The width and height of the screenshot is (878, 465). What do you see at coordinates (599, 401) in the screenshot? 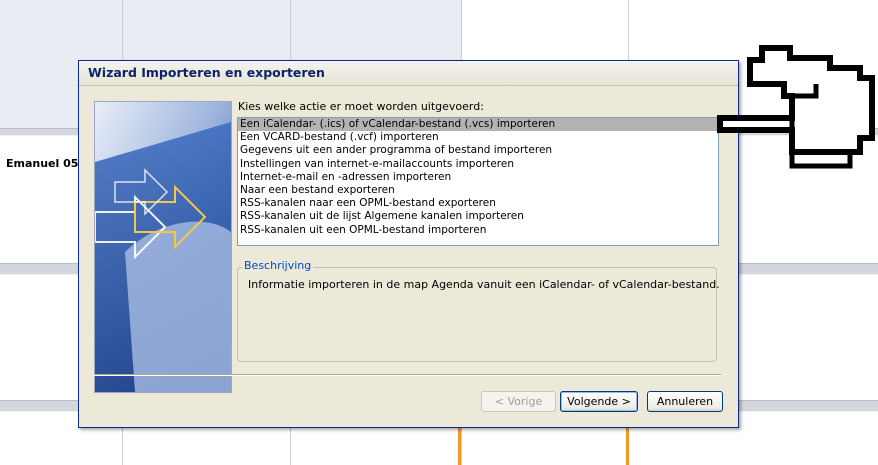
I see `next-button: Volgende >` at bounding box center [599, 401].